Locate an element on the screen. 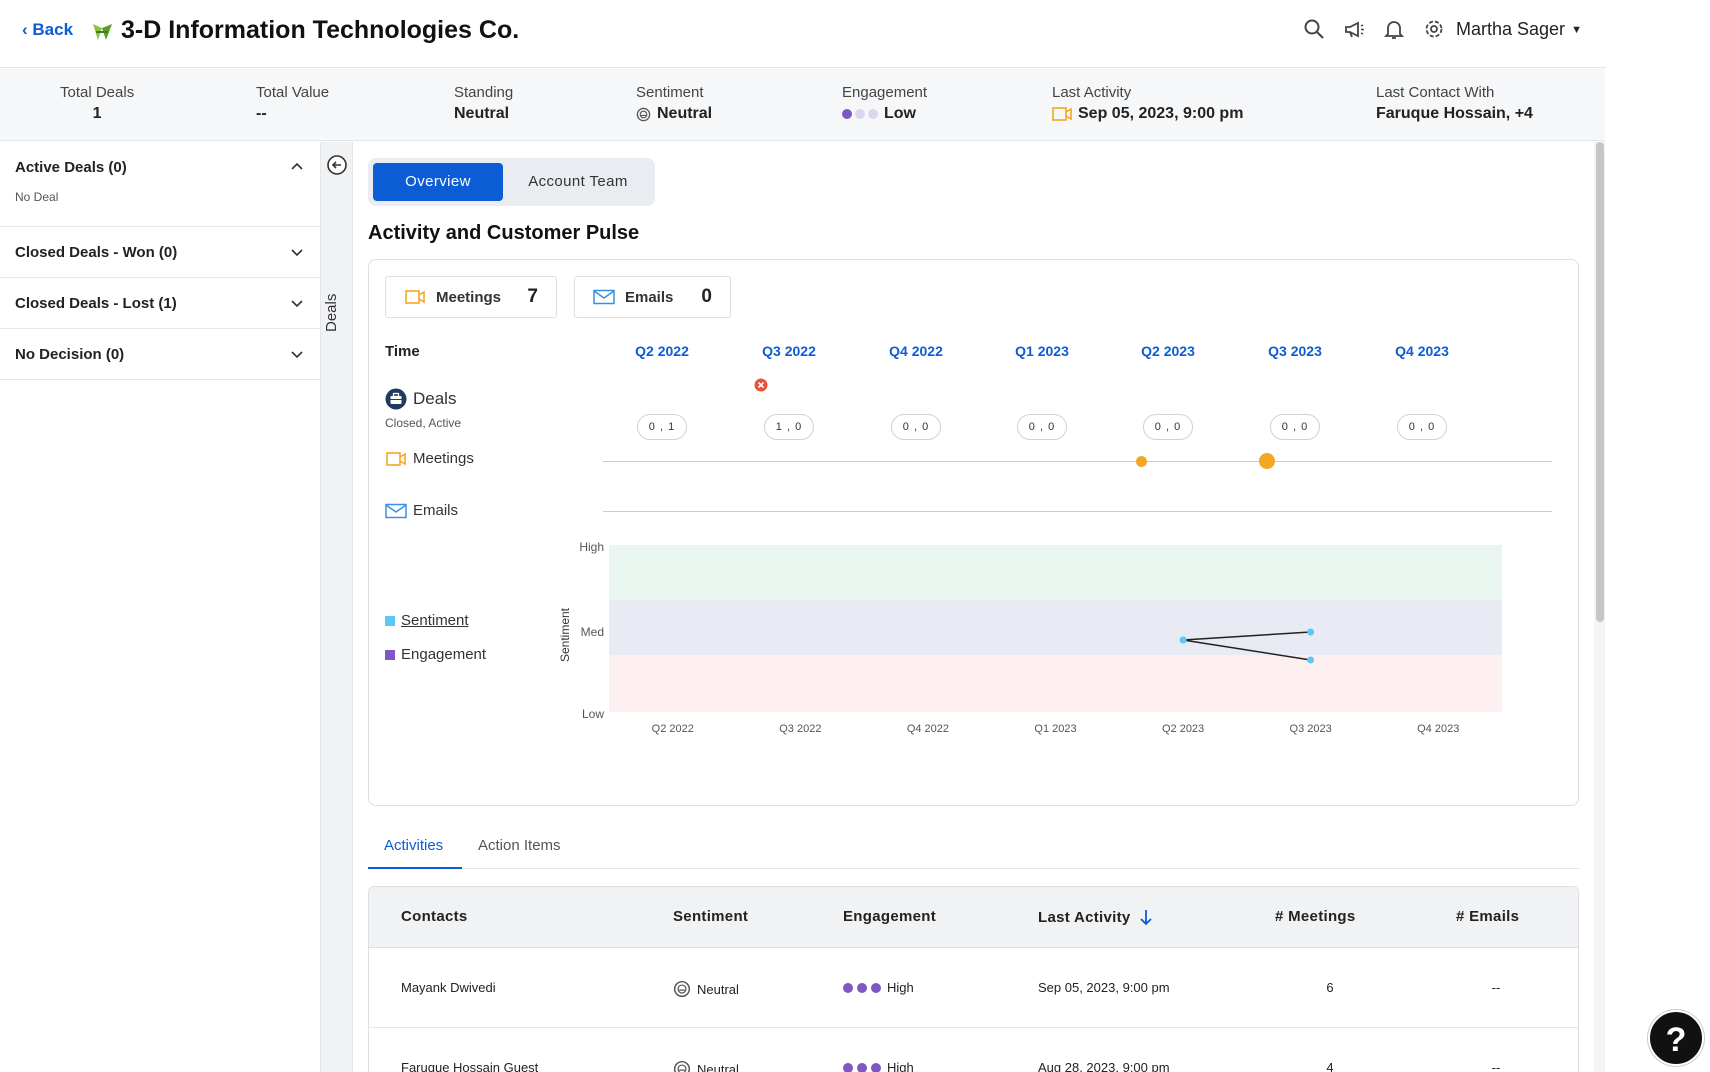  quarter-header: Q1 2023 is located at coordinates (1042, 351).